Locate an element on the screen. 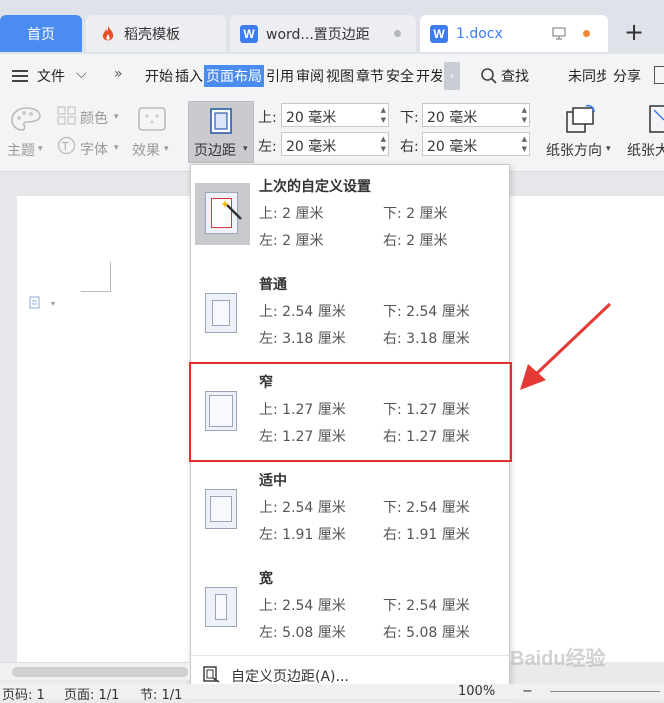 The height and width of the screenshot is (703, 664). menu-scroll-right-button: › is located at coordinates (452, 76).